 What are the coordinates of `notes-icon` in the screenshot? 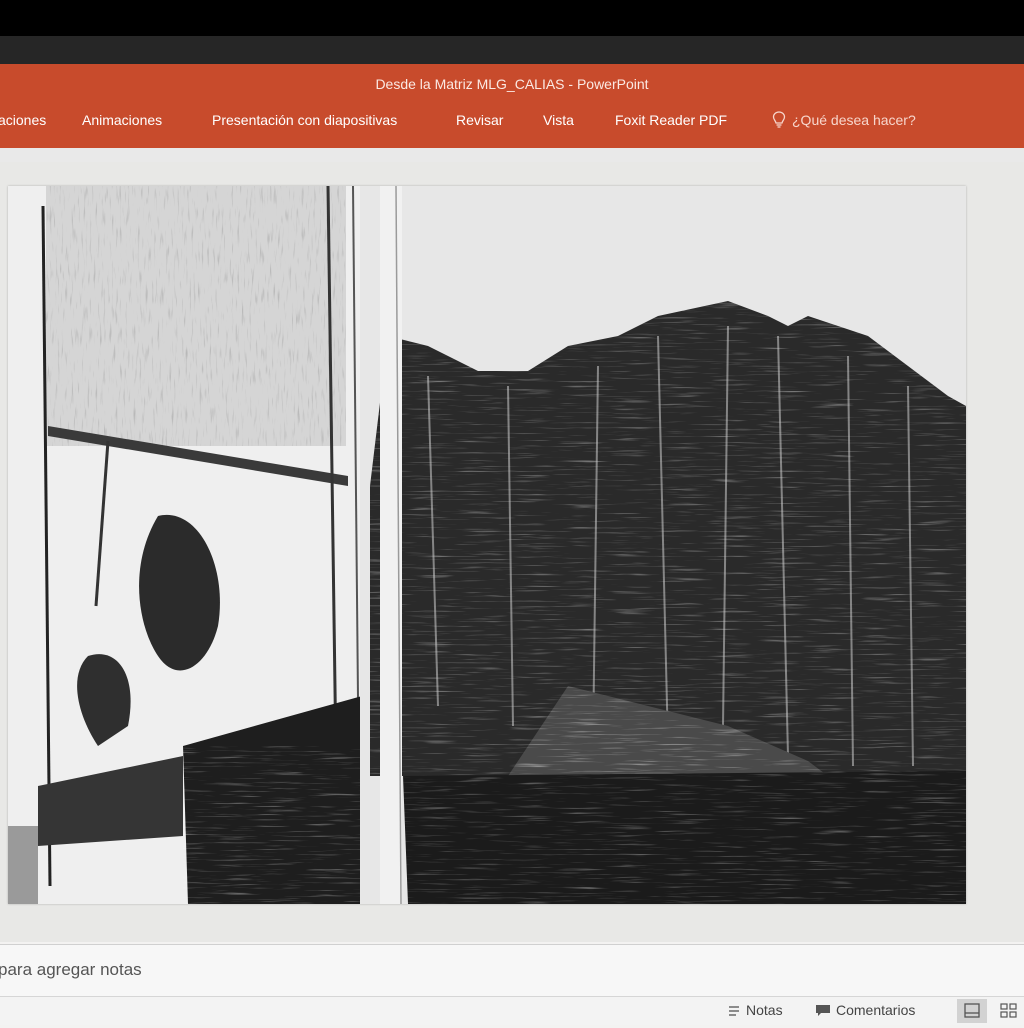 It's located at (734, 1011).